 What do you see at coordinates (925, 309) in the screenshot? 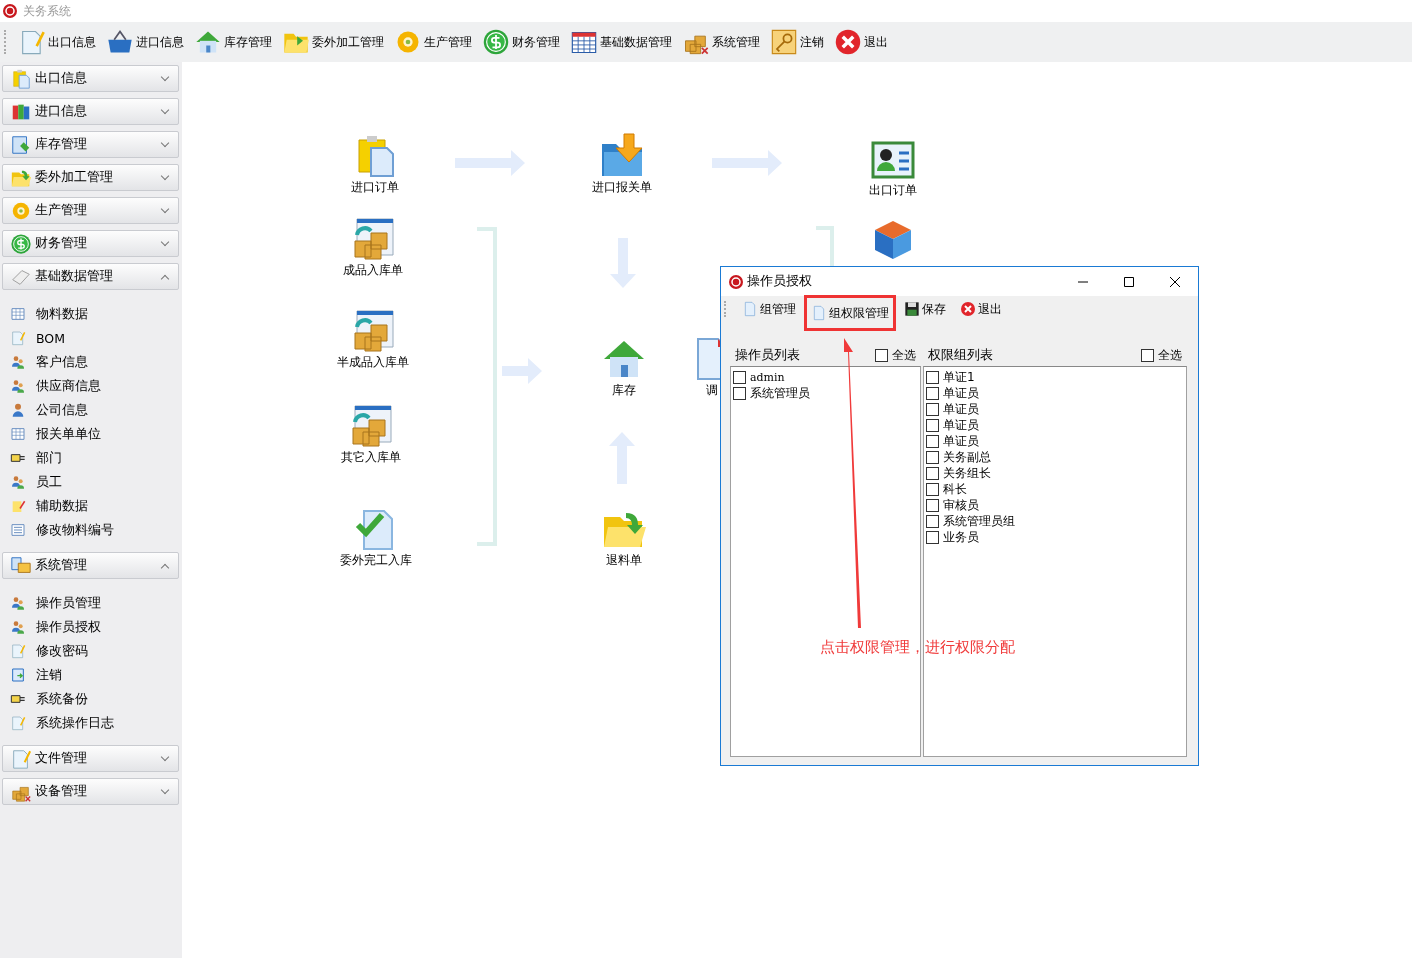
I see `toolbar-button: 保存` at bounding box center [925, 309].